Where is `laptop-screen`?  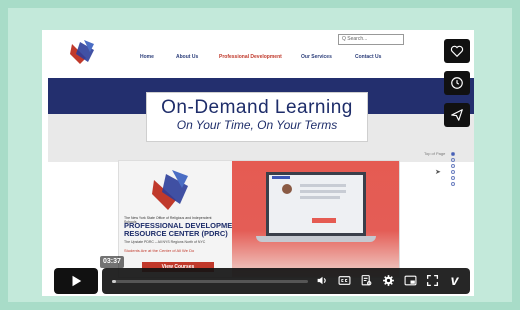
laptop-screen is located at coordinates (316, 204).